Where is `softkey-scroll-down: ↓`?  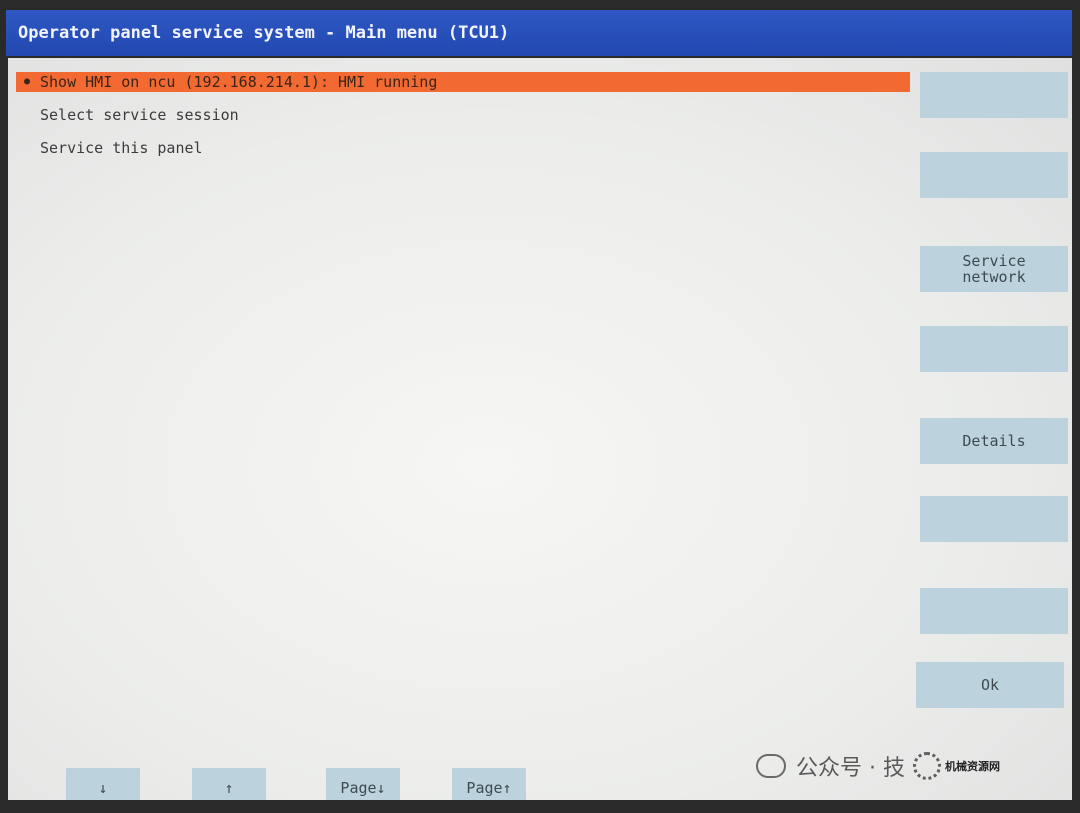
softkey-scroll-down: ↓ is located at coordinates (103, 784).